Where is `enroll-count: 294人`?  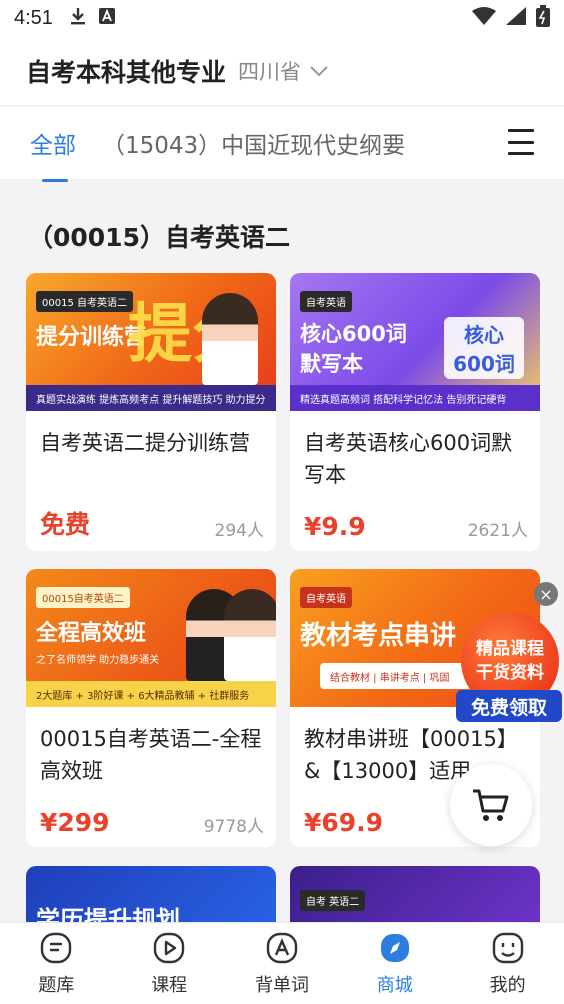 enroll-count: 294人 is located at coordinates (239, 531).